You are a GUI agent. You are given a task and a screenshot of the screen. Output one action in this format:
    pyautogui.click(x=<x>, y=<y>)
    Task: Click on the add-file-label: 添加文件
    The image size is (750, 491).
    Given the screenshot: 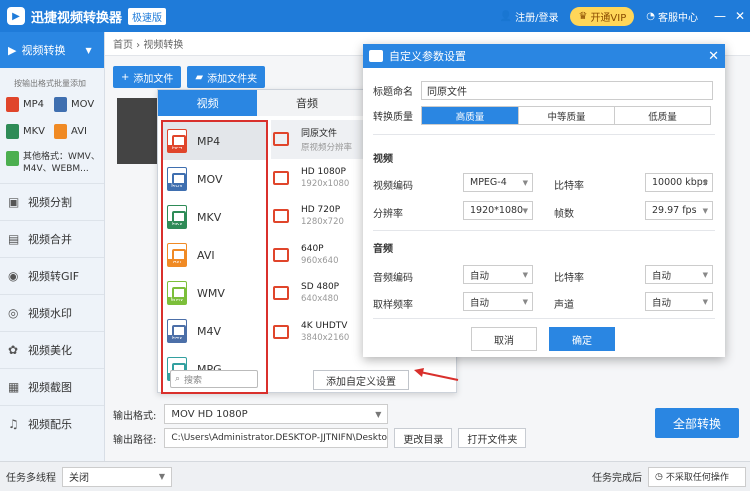 What is the action you would take?
    pyautogui.click(x=153, y=79)
    